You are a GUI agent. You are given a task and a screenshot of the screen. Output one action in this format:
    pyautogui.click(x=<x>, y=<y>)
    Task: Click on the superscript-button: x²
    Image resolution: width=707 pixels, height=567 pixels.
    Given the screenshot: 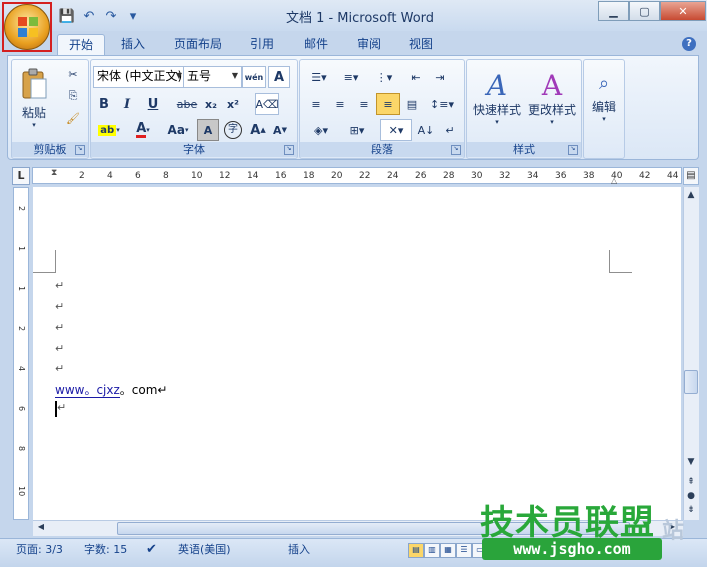 What is the action you would take?
    pyautogui.click(x=233, y=104)
    